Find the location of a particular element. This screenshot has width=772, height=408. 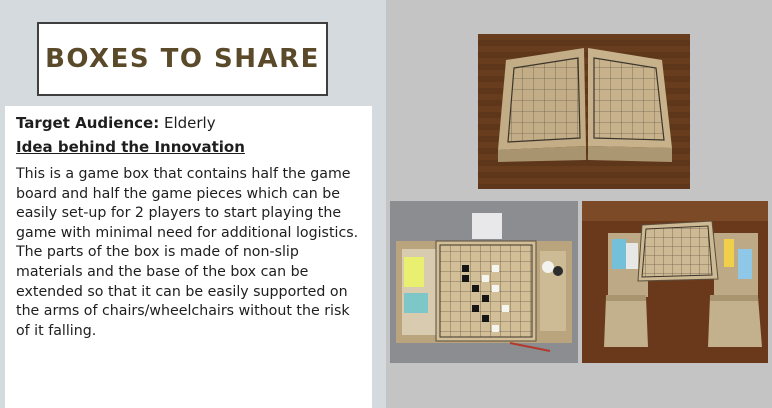

page-title: BOXES TO SHARE is located at coordinates (182, 59).